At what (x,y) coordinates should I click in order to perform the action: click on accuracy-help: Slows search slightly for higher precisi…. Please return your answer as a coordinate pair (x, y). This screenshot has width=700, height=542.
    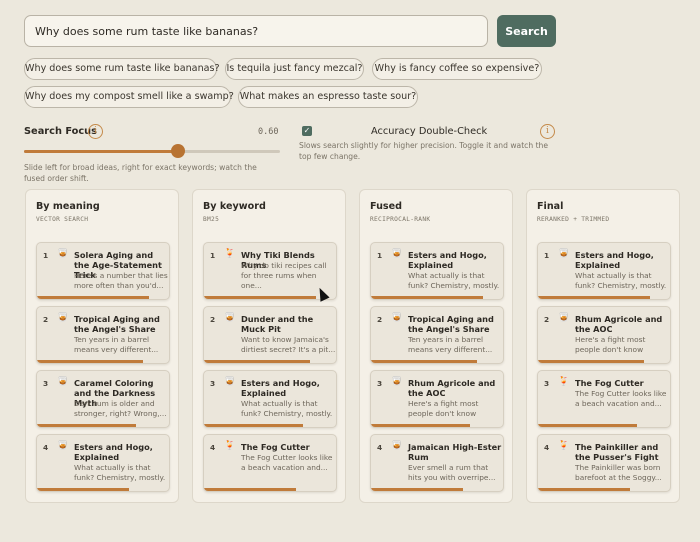
    Looking at the image, I should click on (424, 151).